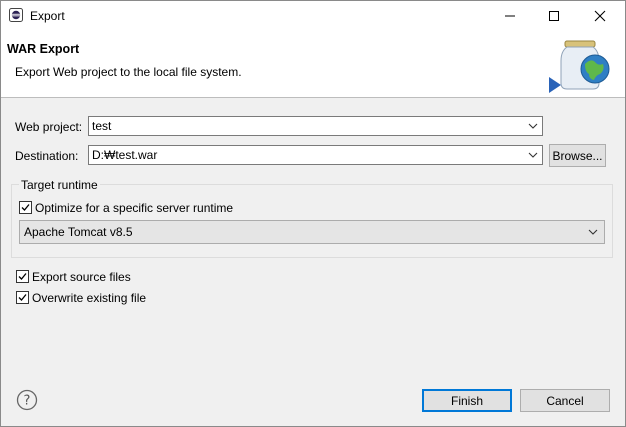 This screenshot has height=427, width=626. What do you see at coordinates (565, 400) in the screenshot?
I see `cancel-button: Cancel` at bounding box center [565, 400].